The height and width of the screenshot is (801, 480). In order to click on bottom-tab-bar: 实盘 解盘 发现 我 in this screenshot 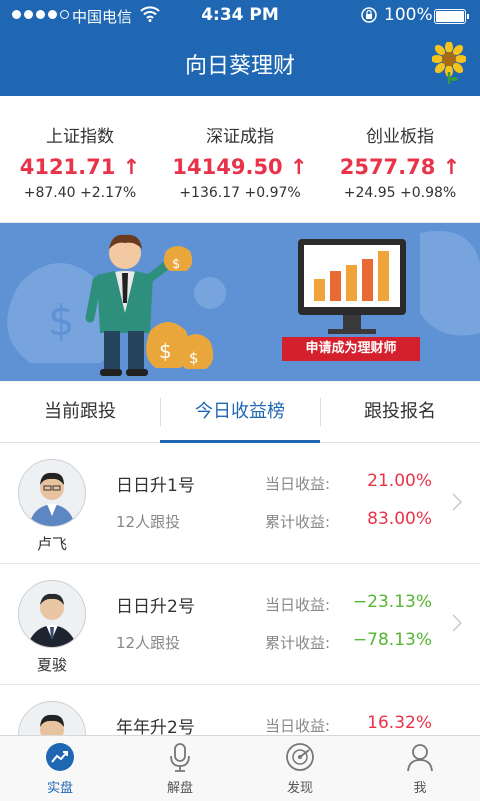, I will do `click(240, 768)`.